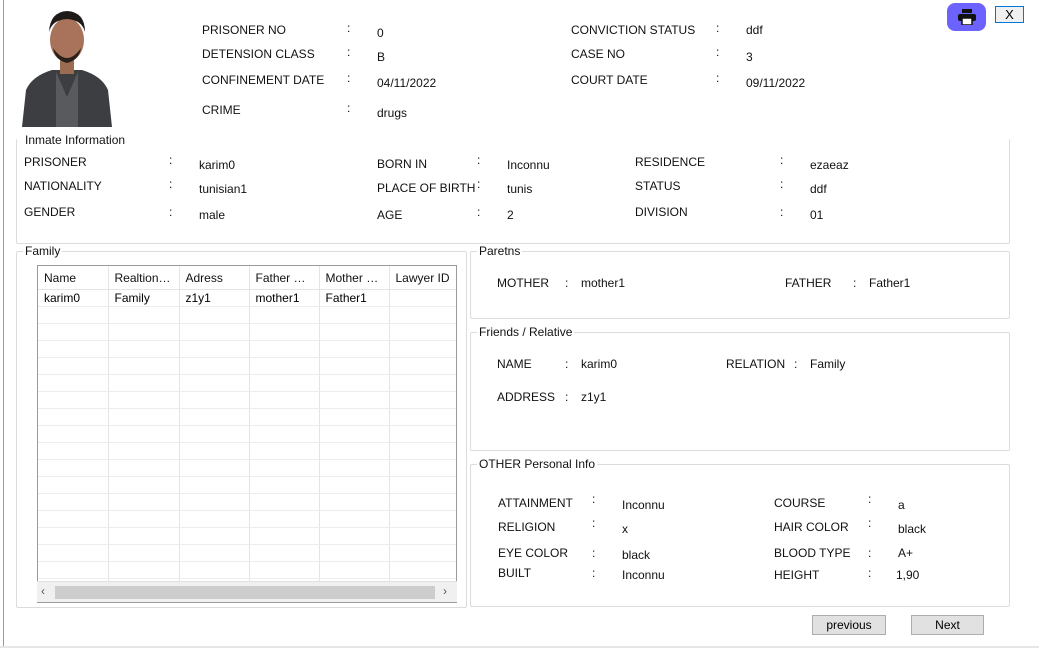 The width and height of the screenshot is (1039, 648). Describe the element at coordinates (50, 212) in the screenshot. I see `gender-label: GENDER` at that location.